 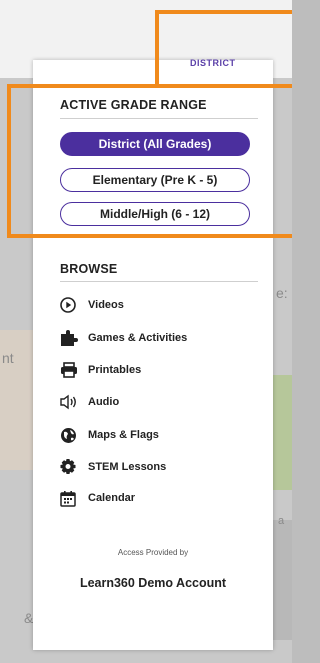 I want to click on browse-item-audio: Audio, so click(x=89, y=402).